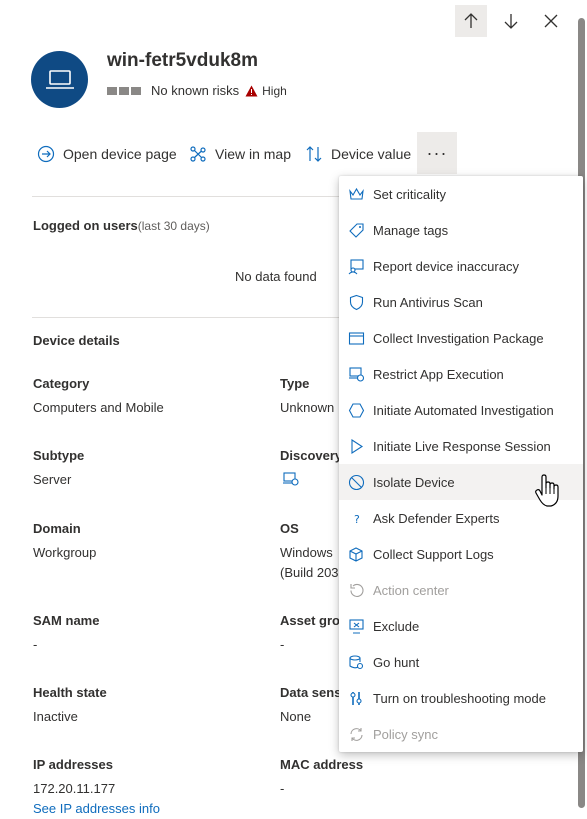 The height and width of the screenshot is (819, 587). Describe the element at coordinates (55, 716) in the screenshot. I see `health-state-value: Inactive` at that location.